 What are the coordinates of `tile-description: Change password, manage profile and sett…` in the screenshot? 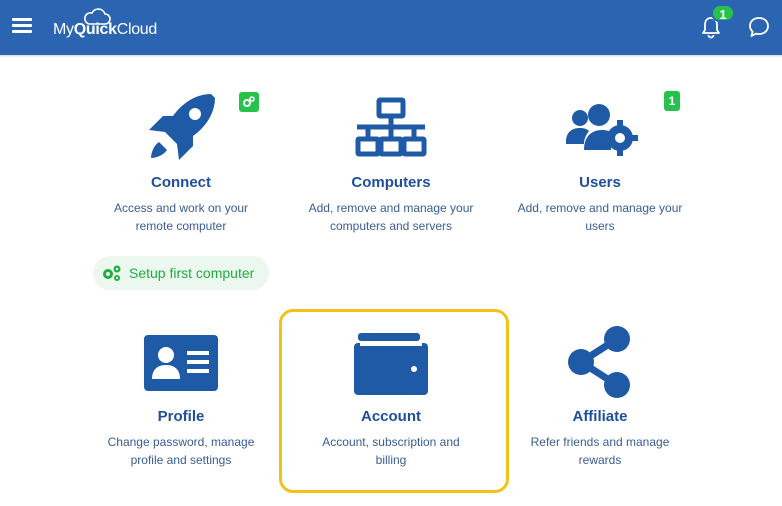 It's located at (181, 451).